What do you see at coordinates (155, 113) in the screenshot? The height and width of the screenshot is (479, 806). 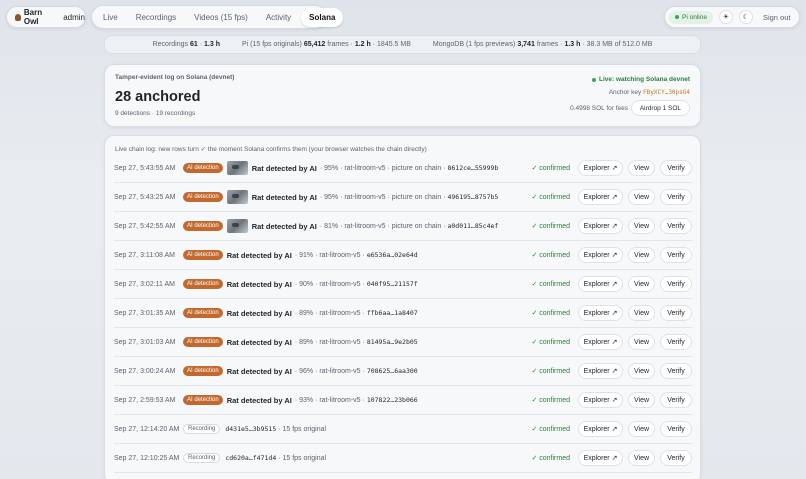 I see `anchored-breakdown: 9 detections · 19 recordings` at bounding box center [155, 113].